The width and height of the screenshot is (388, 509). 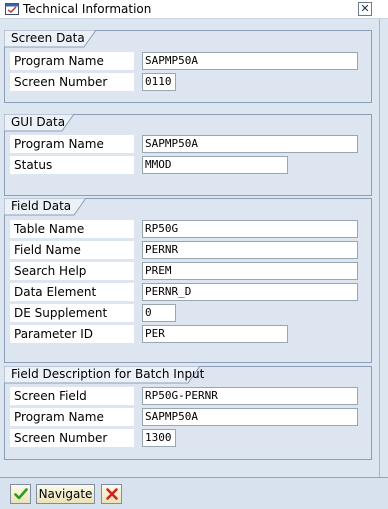 I want to click on search-help-field: PREM, so click(x=250, y=271).